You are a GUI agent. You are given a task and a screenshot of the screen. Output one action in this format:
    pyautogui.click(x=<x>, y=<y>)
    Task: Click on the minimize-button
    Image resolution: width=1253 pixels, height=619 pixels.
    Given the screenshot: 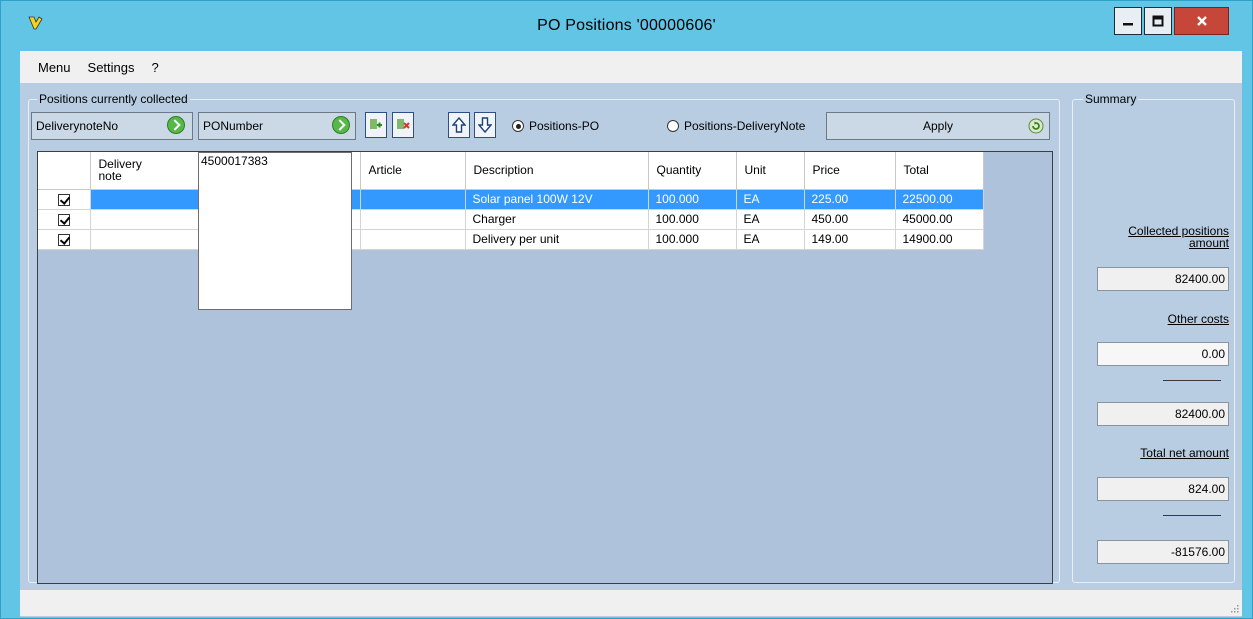 What is the action you would take?
    pyautogui.click(x=1128, y=21)
    